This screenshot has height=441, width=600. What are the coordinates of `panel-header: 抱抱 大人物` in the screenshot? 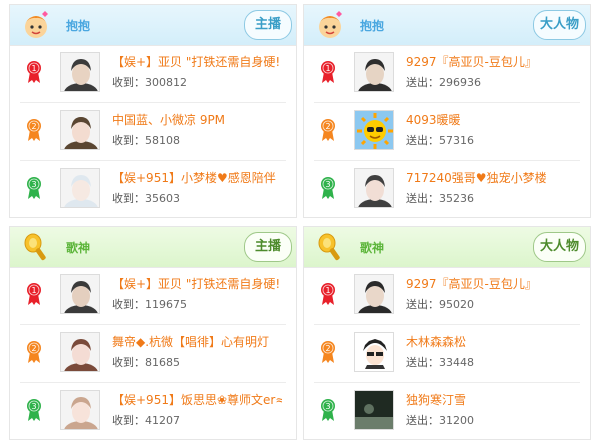 It's located at (447, 25).